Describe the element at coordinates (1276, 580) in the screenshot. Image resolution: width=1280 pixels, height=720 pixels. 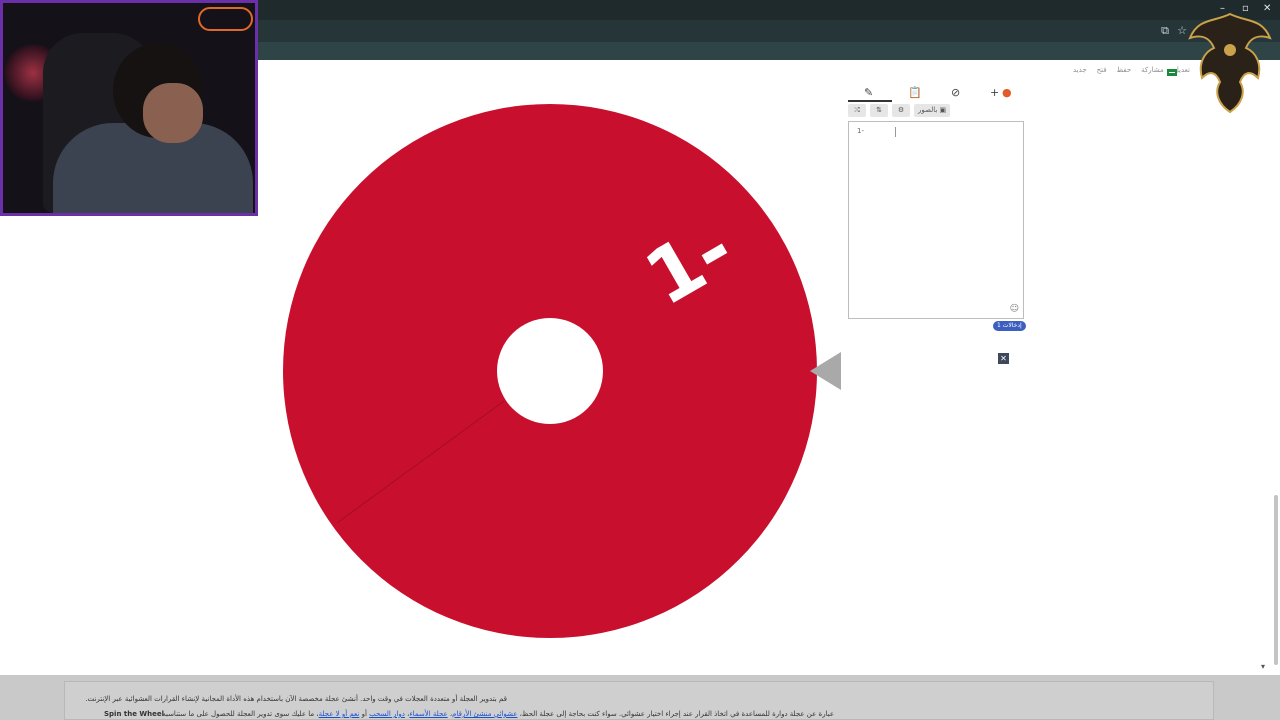
I see `scrollbar-thumb` at that location.